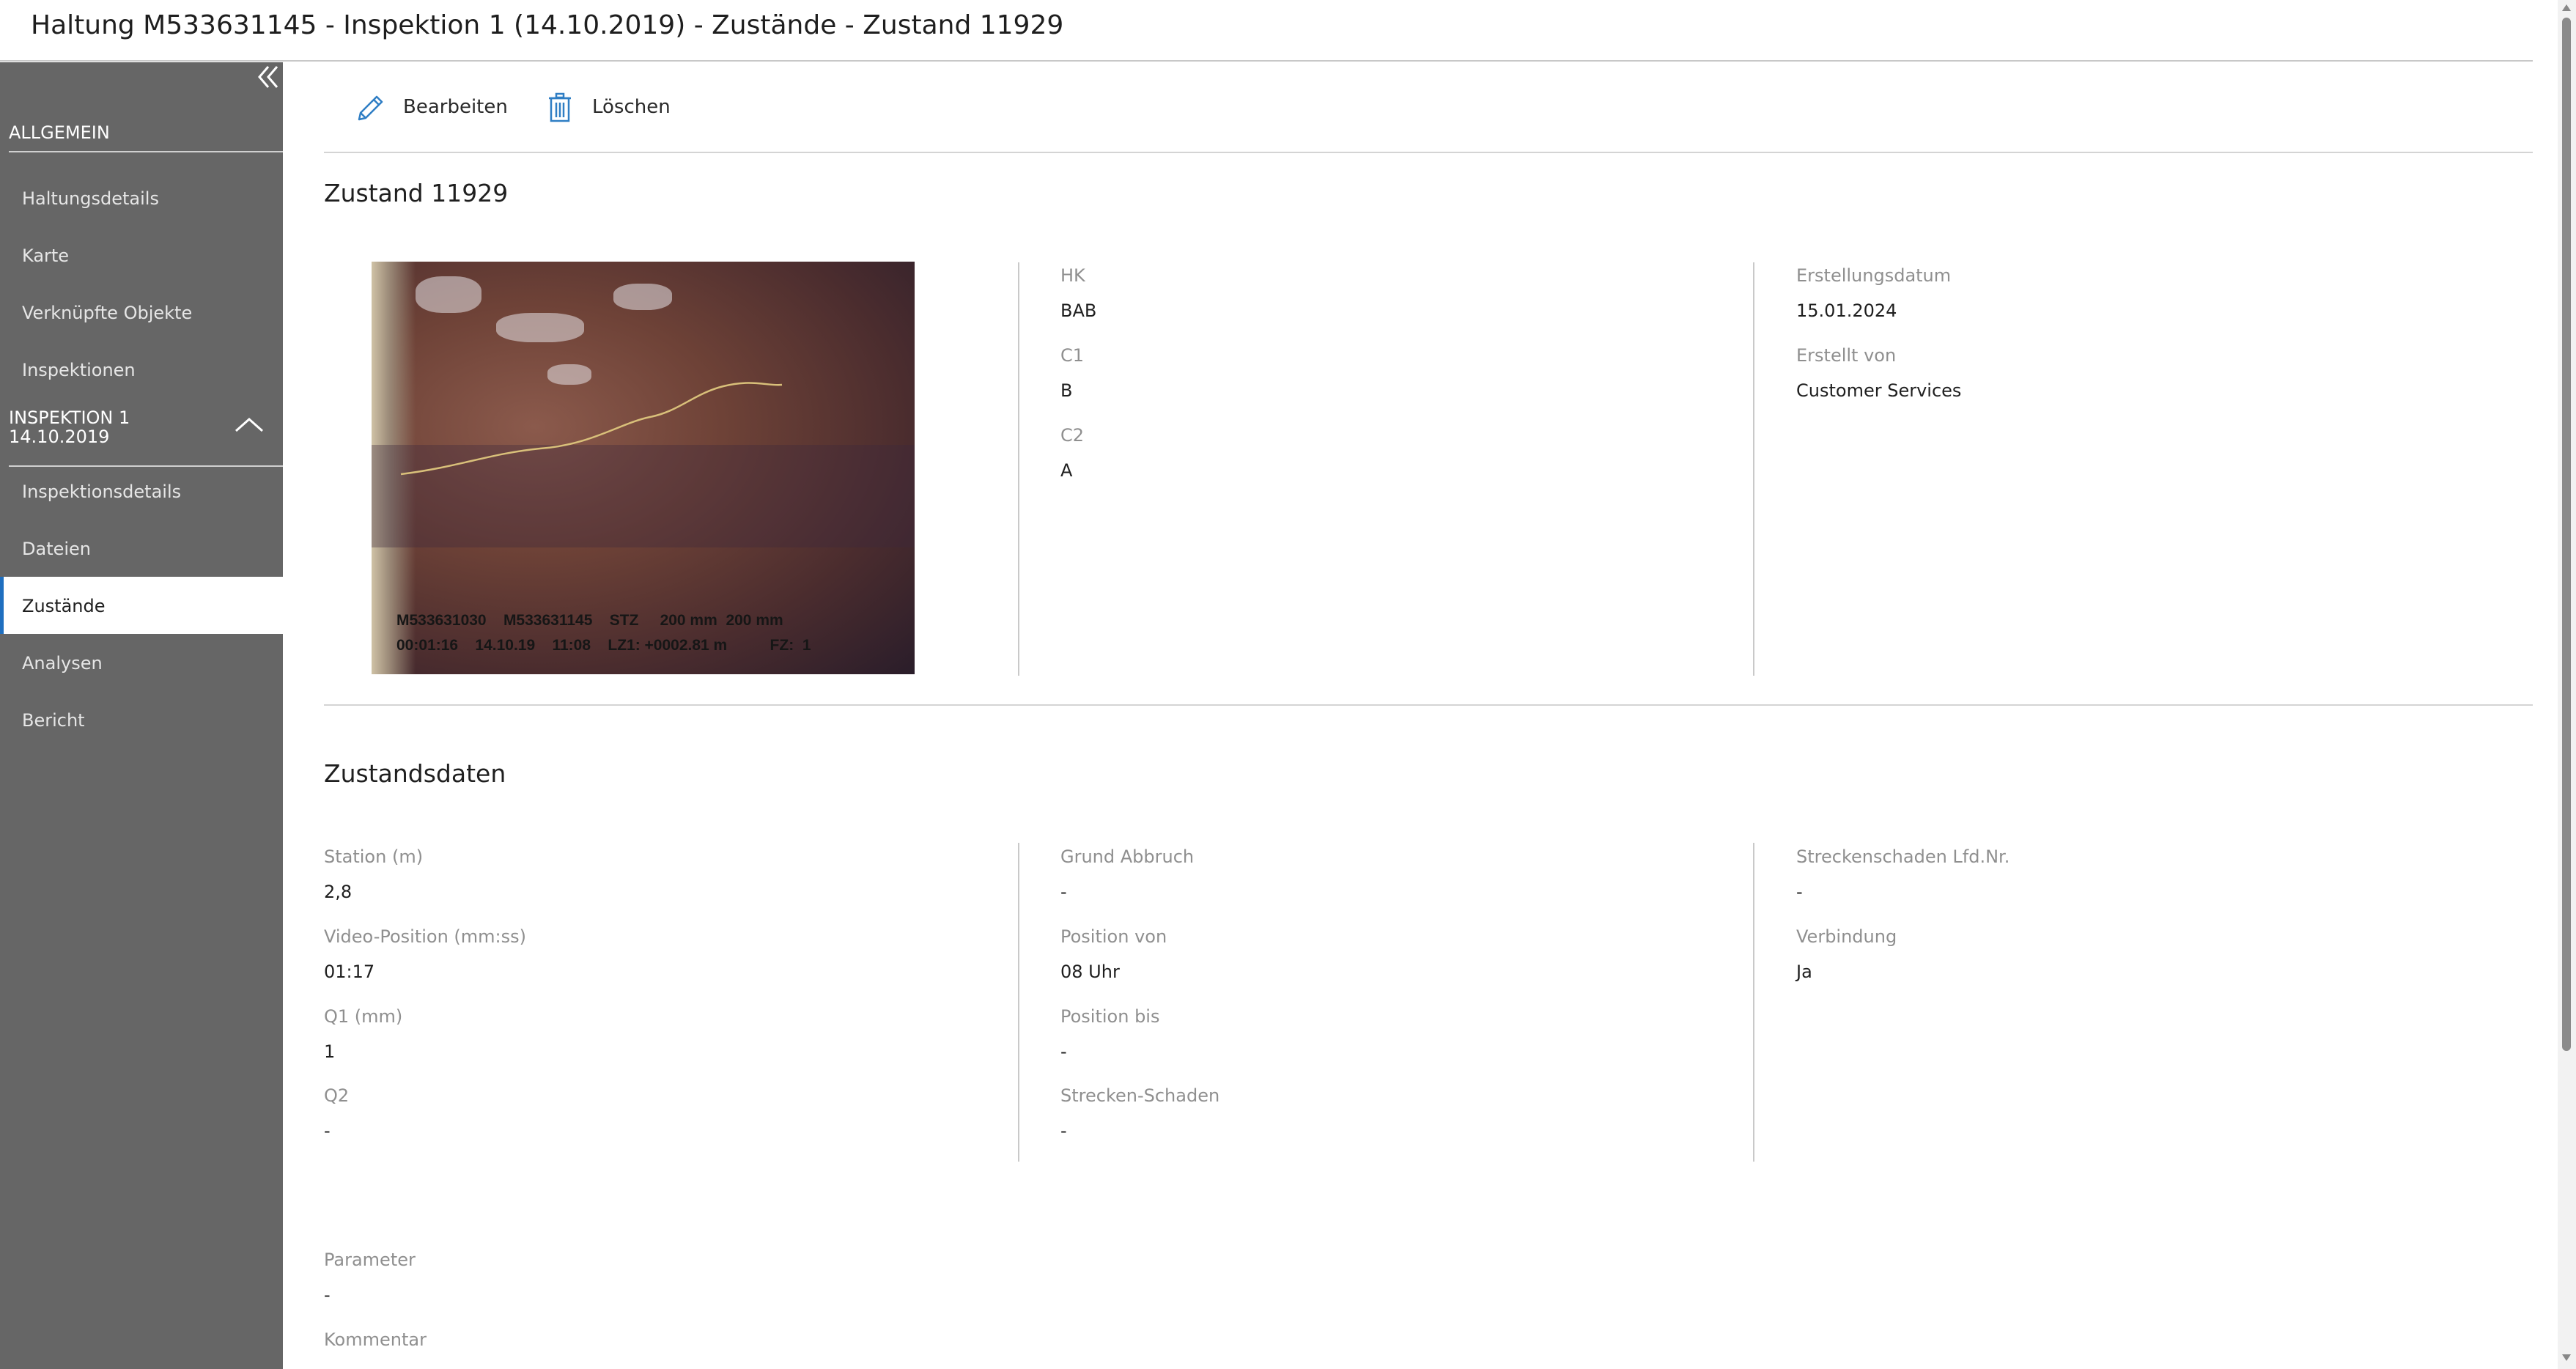 The image size is (2576, 1369). Describe the element at coordinates (1846, 355) in the screenshot. I see `field-label-created-by: Erstellt von` at that location.